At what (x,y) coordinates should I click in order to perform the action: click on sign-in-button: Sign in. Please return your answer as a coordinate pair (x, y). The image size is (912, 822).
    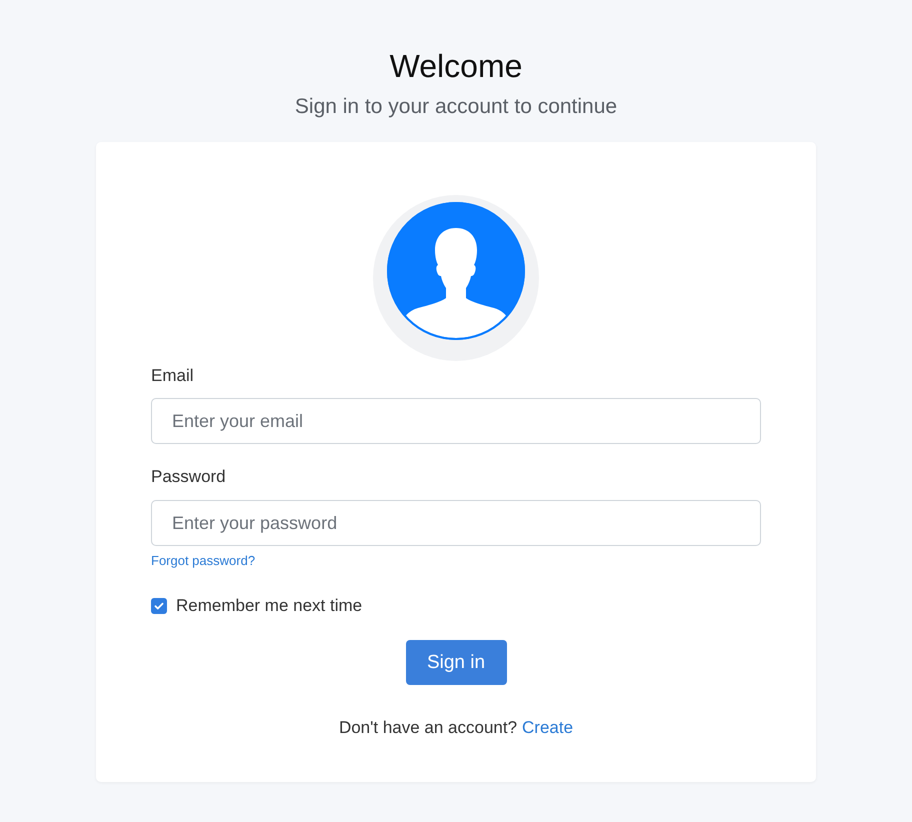
    Looking at the image, I should click on (456, 662).